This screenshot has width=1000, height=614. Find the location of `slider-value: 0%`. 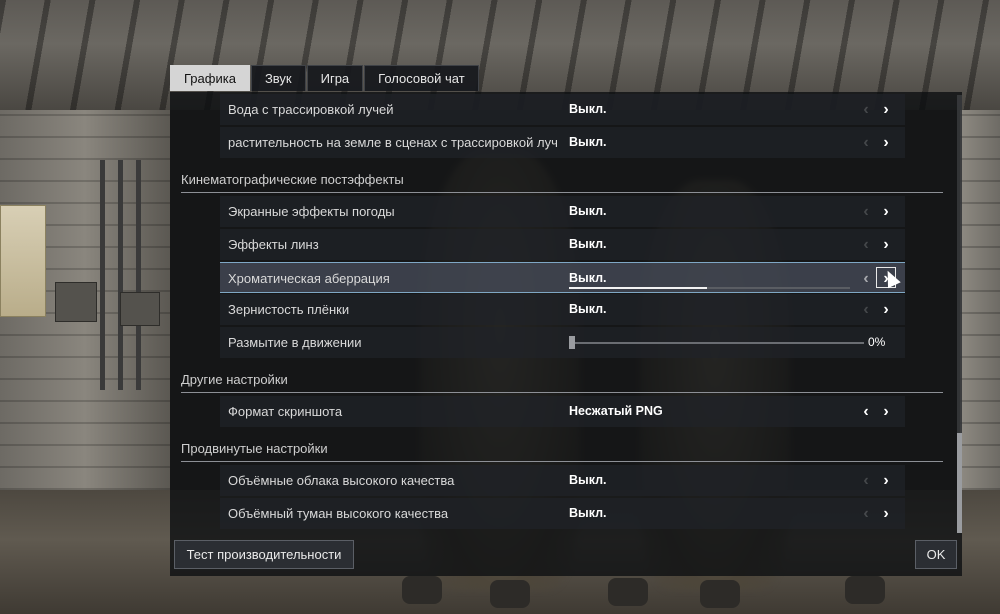

slider-value: 0% is located at coordinates (877, 342).